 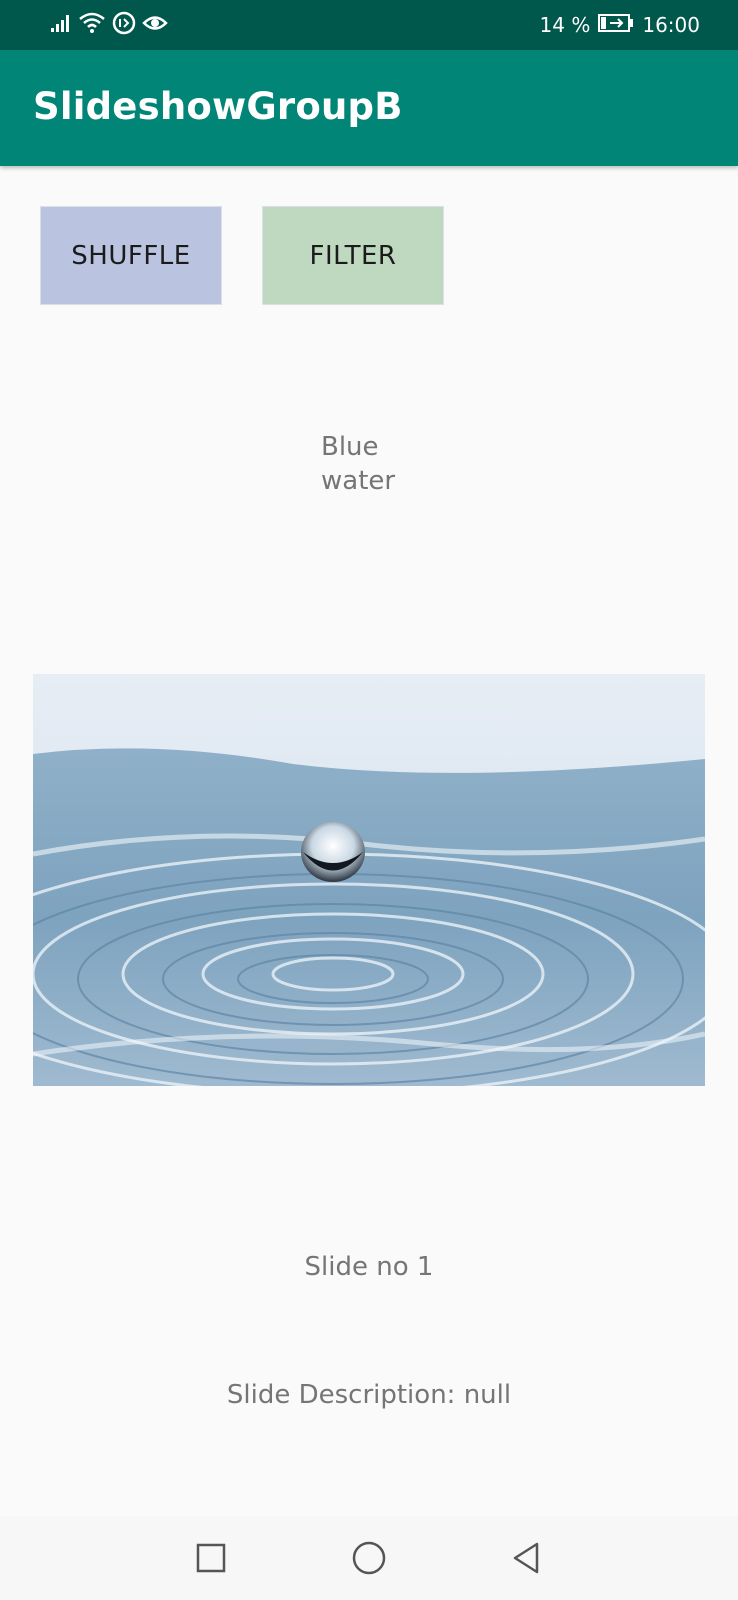 I want to click on status-bar: 14 % 16:00, so click(x=369, y=25).